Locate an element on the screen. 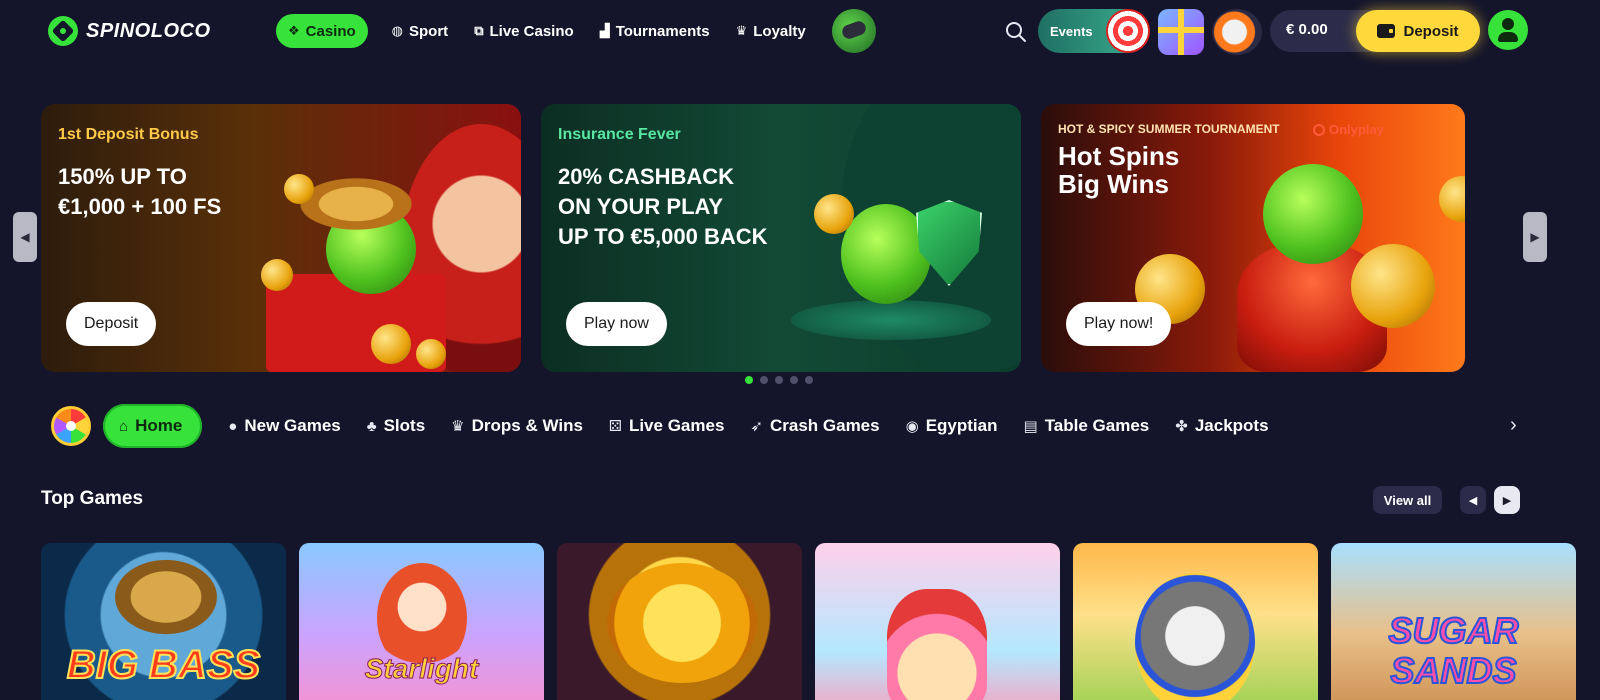 Image resolution: width=1600 pixels, height=700 pixels. category-label: Drops & Wins is located at coordinates (527, 425).